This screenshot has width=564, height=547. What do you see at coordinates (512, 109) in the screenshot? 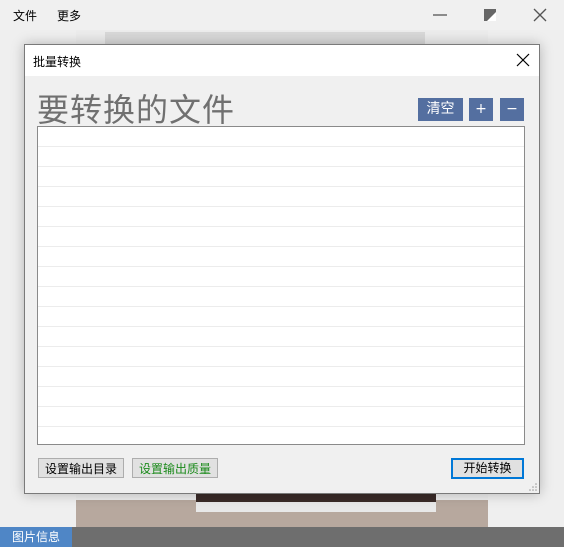
I see `remove-file-button: −` at bounding box center [512, 109].